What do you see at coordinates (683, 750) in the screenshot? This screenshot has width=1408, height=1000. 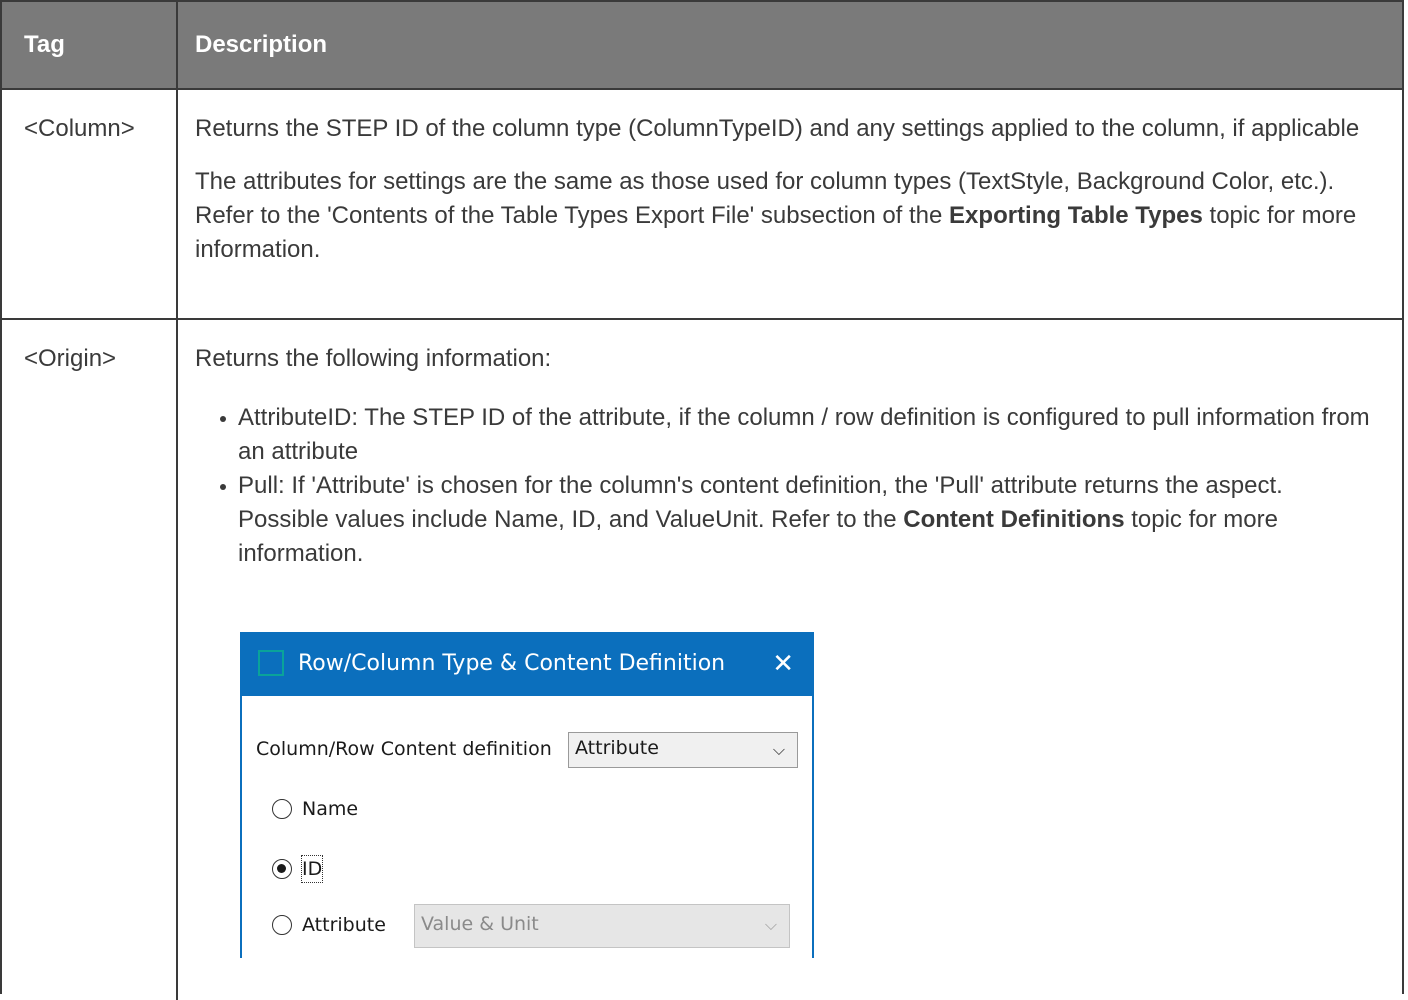 I see `content-definition-select: Attribute ⌵` at bounding box center [683, 750].